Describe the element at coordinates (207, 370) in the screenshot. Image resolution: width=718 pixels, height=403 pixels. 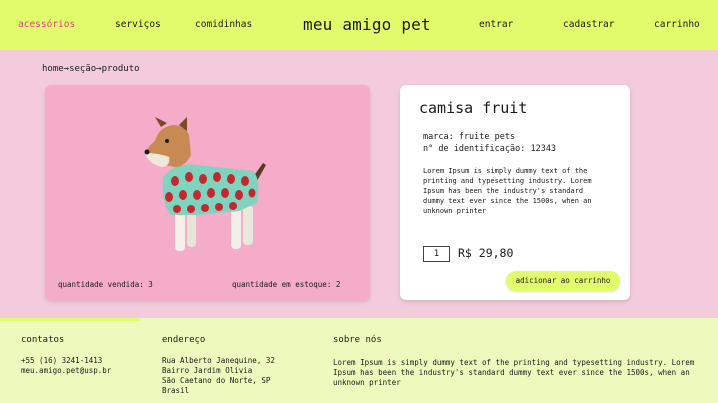
I see `footer-address-line: Bairro Jardim Olivia` at that location.